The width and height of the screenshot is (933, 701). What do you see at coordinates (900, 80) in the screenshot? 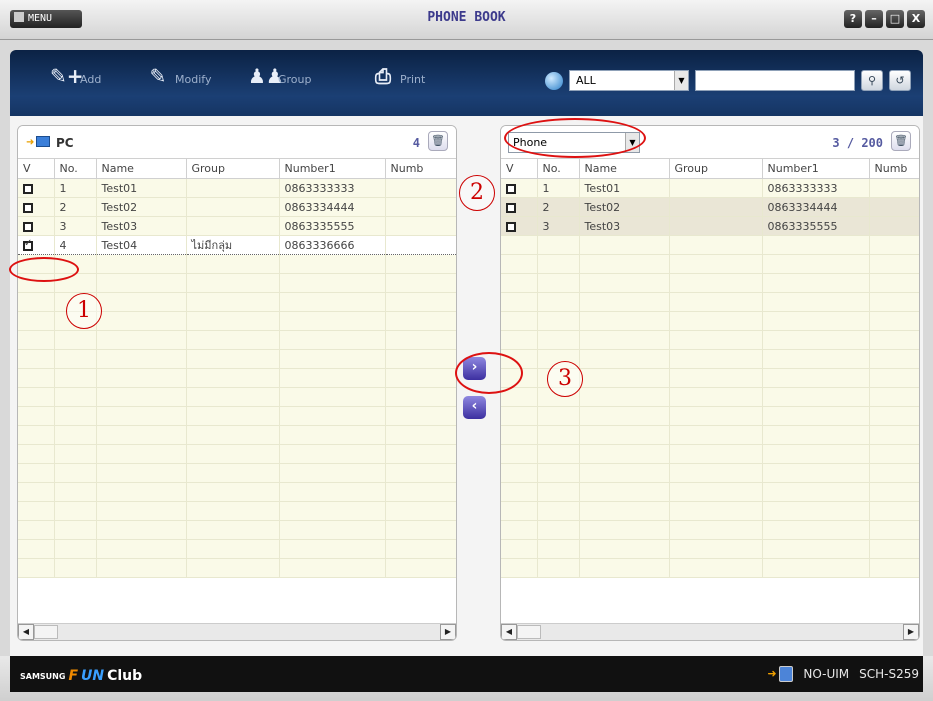
I see `refresh-button: ↺` at bounding box center [900, 80].